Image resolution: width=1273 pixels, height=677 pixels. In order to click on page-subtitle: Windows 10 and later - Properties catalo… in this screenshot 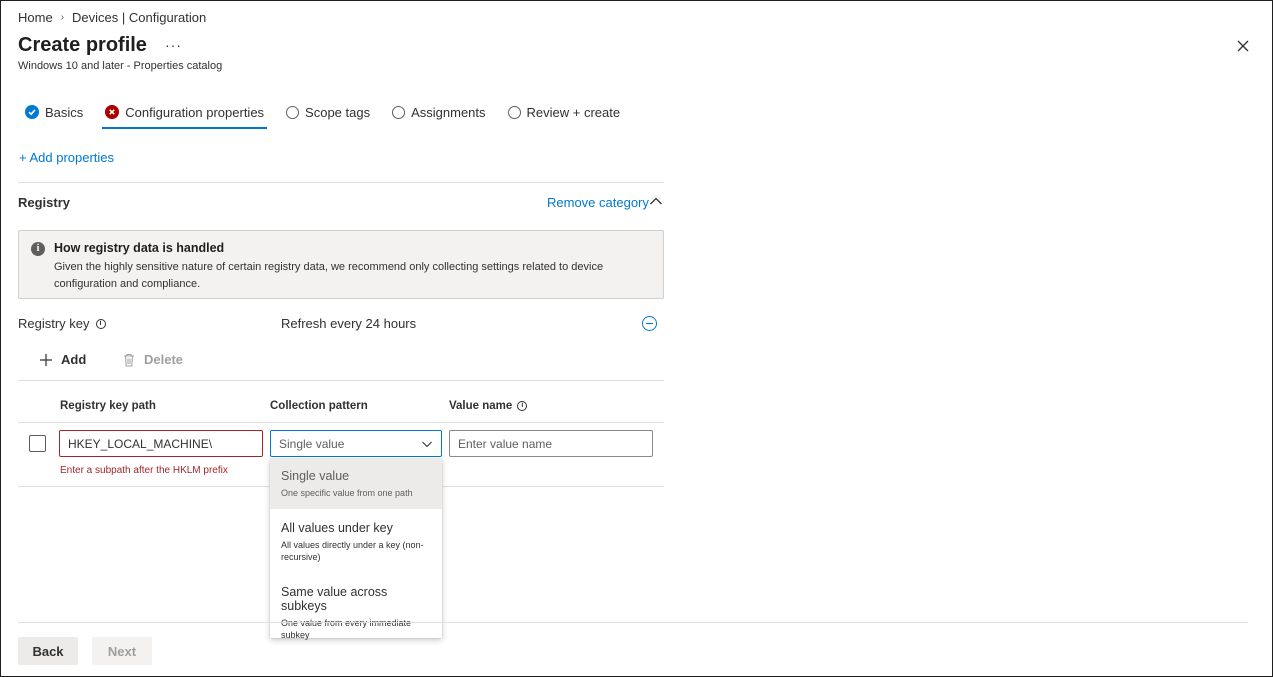, I will do `click(120, 66)`.